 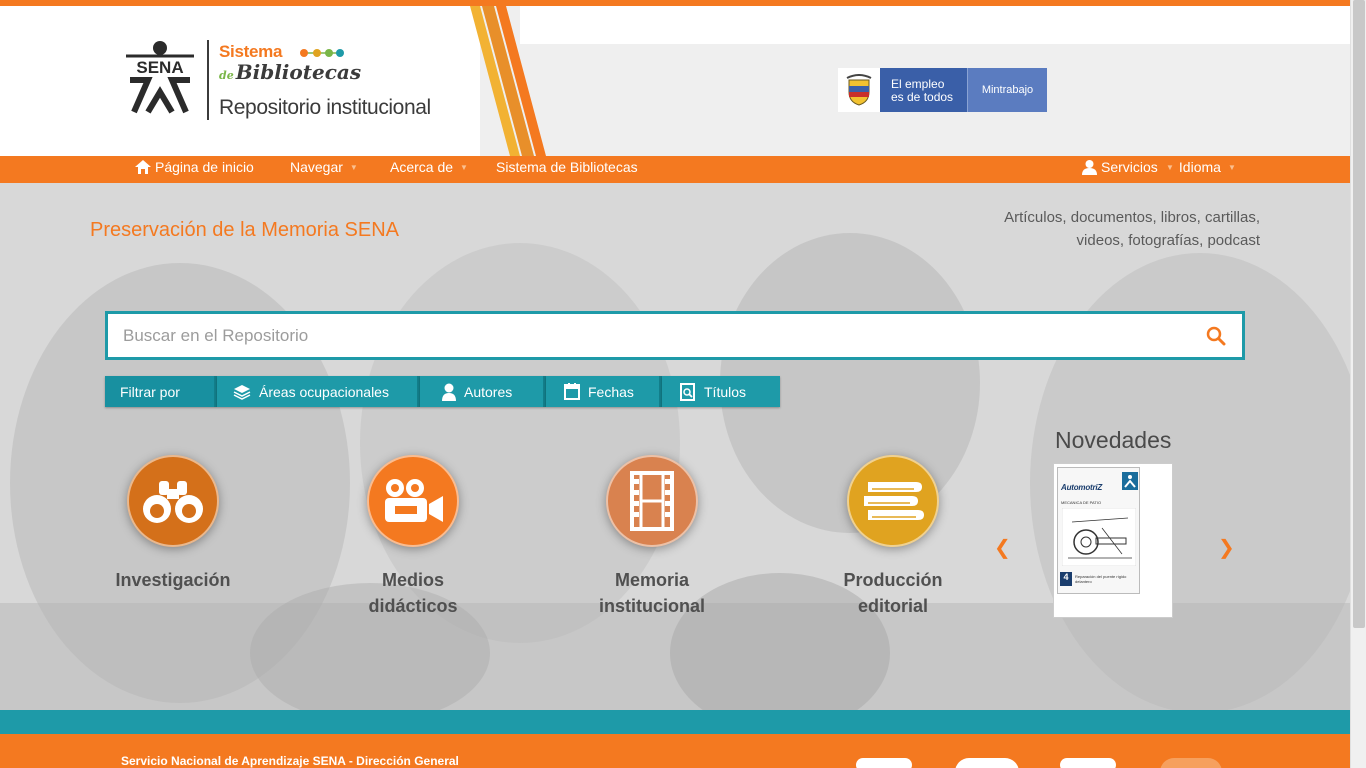 I want to click on filter-titulos-button: Títulos, so click(x=721, y=391).